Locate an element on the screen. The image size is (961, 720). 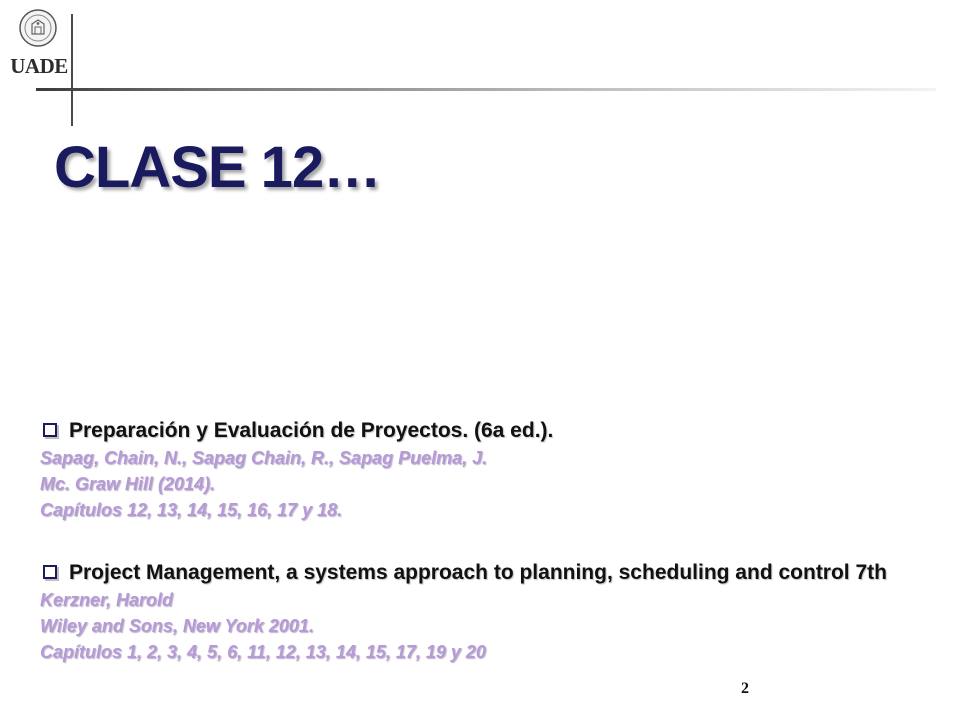
logo-text: UADE is located at coordinates (39, 66).